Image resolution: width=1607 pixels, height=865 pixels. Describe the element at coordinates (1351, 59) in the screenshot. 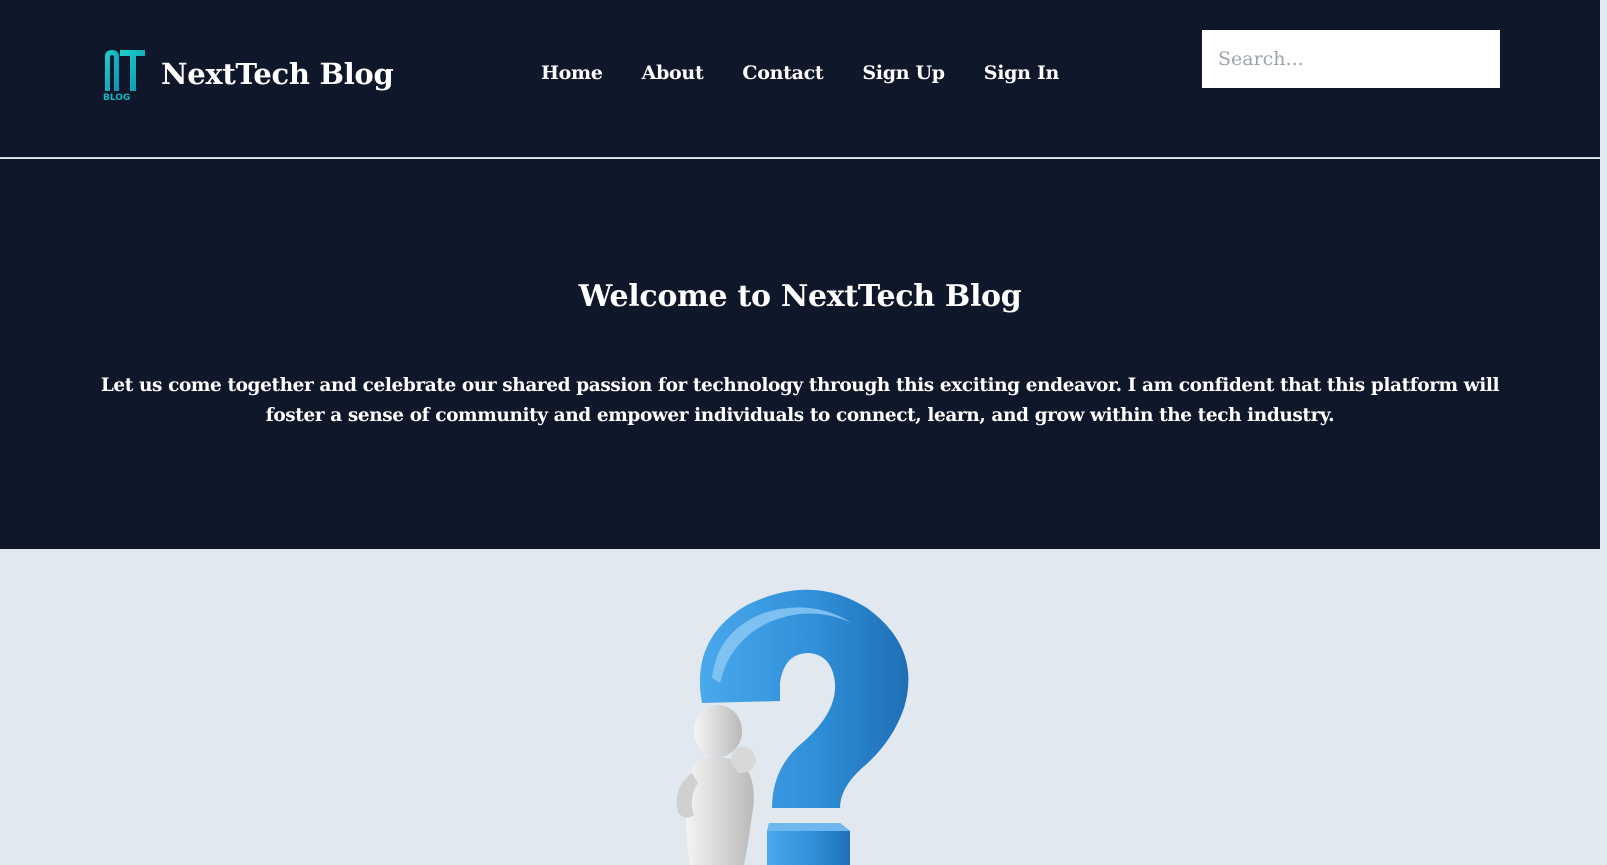

I see `search-input` at that location.